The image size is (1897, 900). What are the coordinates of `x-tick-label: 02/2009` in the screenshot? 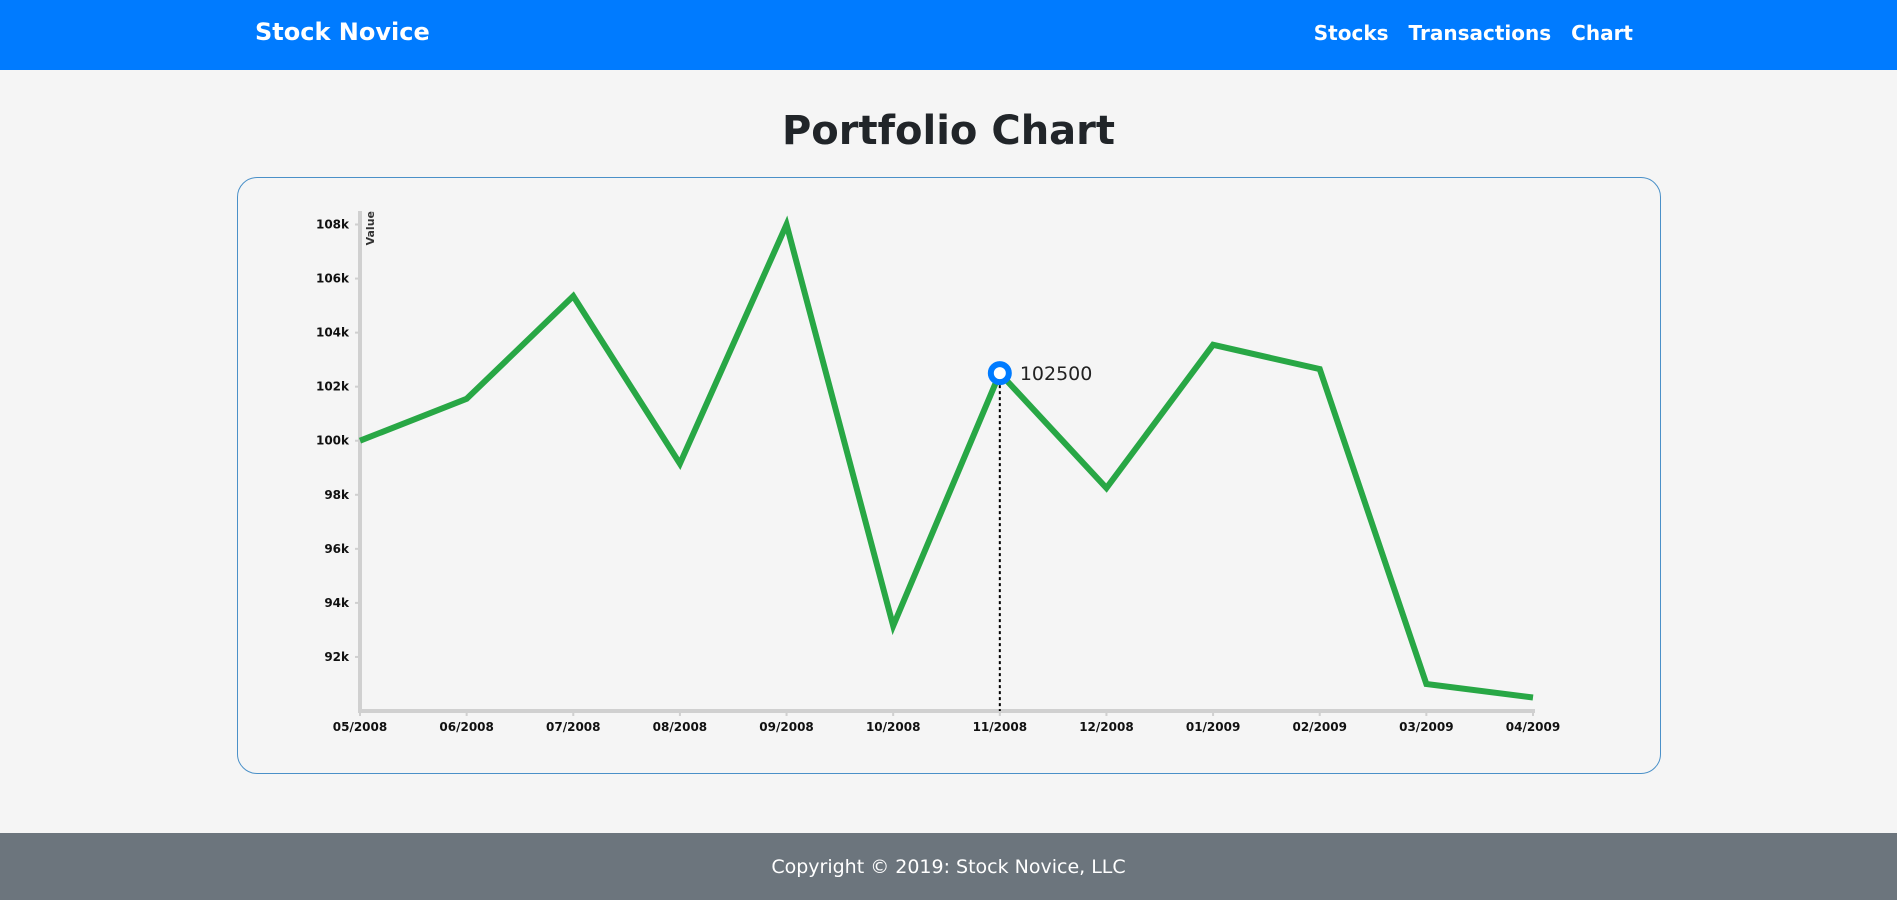 It's located at (1319, 727).